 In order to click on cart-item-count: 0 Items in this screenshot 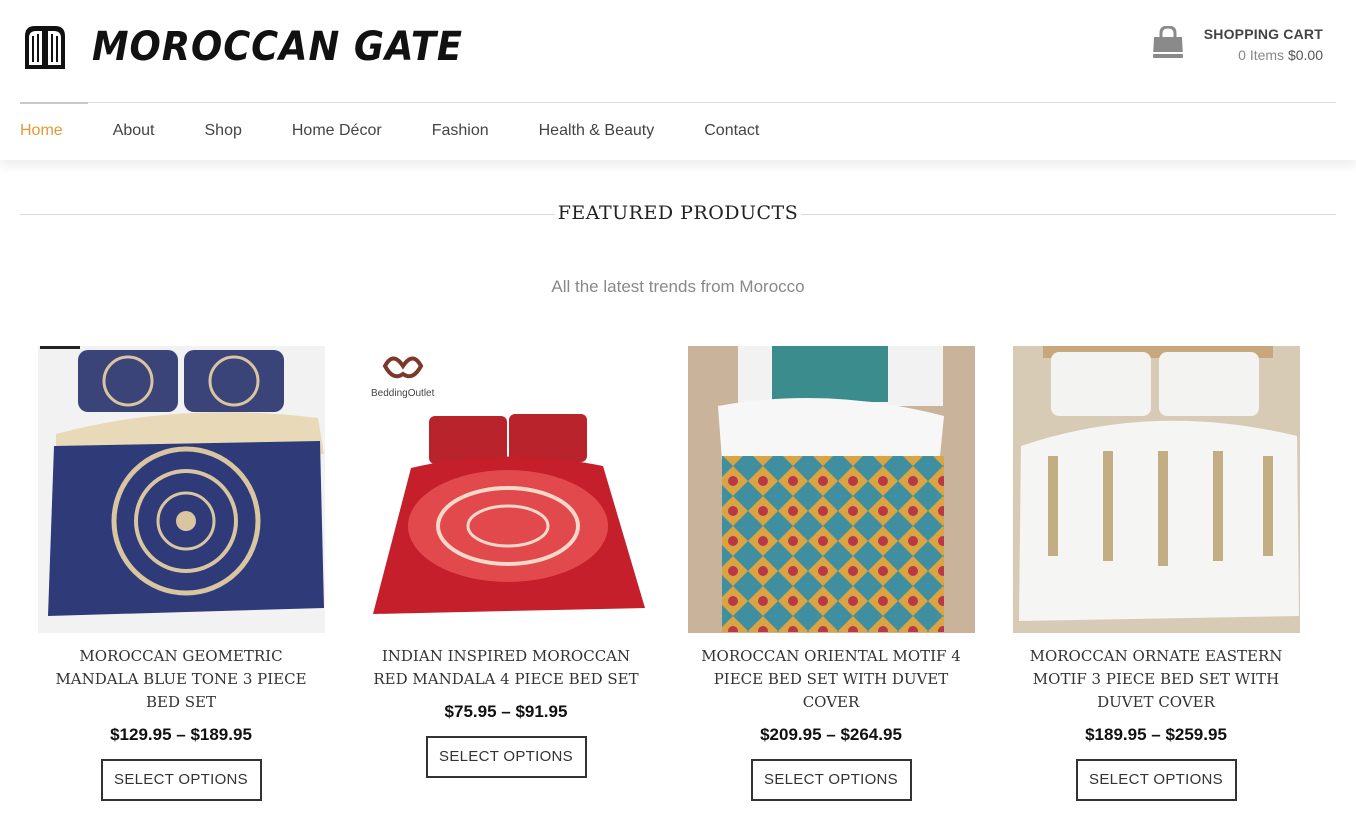, I will do `click(1261, 55)`.